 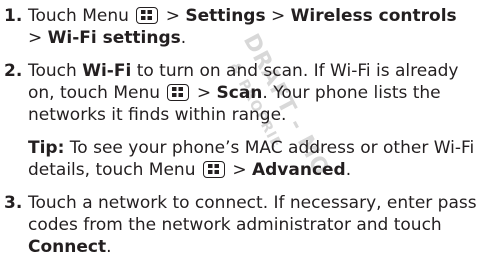 What do you see at coordinates (13, 71) in the screenshot?
I see `step-number: 2.` at bounding box center [13, 71].